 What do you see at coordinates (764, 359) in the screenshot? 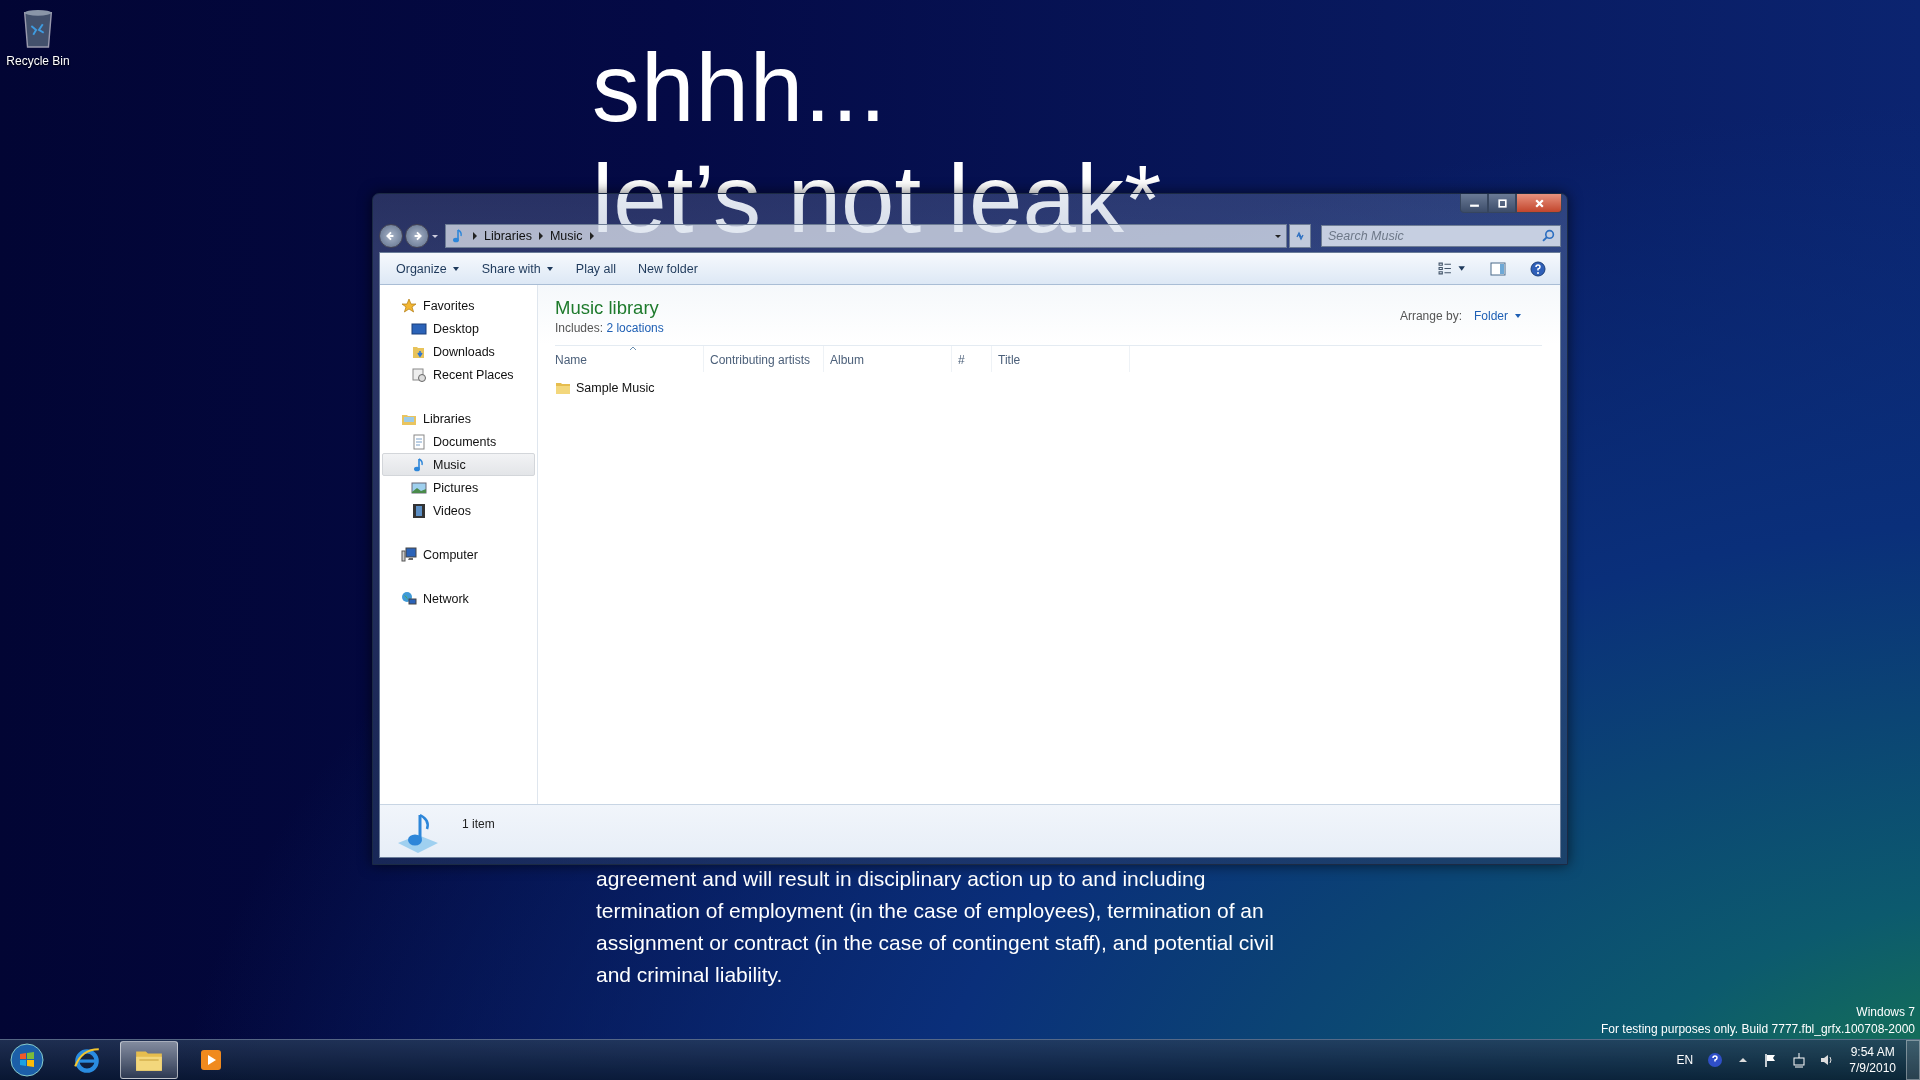
I see `column-header: Contributing artists` at bounding box center [764, 359].